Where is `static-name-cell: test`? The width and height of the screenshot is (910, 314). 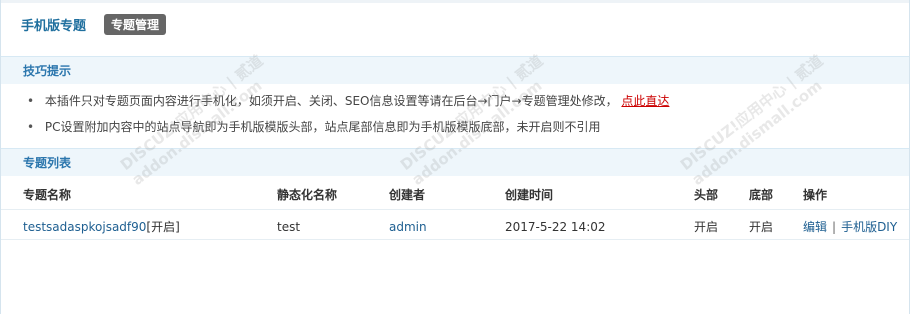
static-name-cell: test is located at coordinates (289, 227).